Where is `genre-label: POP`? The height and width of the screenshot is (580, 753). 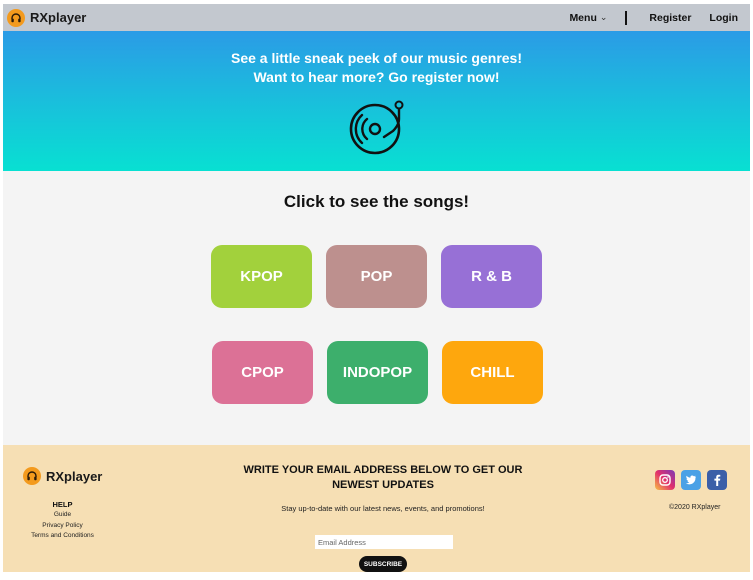 genre-label: POP is located at coordinates (376, 276).